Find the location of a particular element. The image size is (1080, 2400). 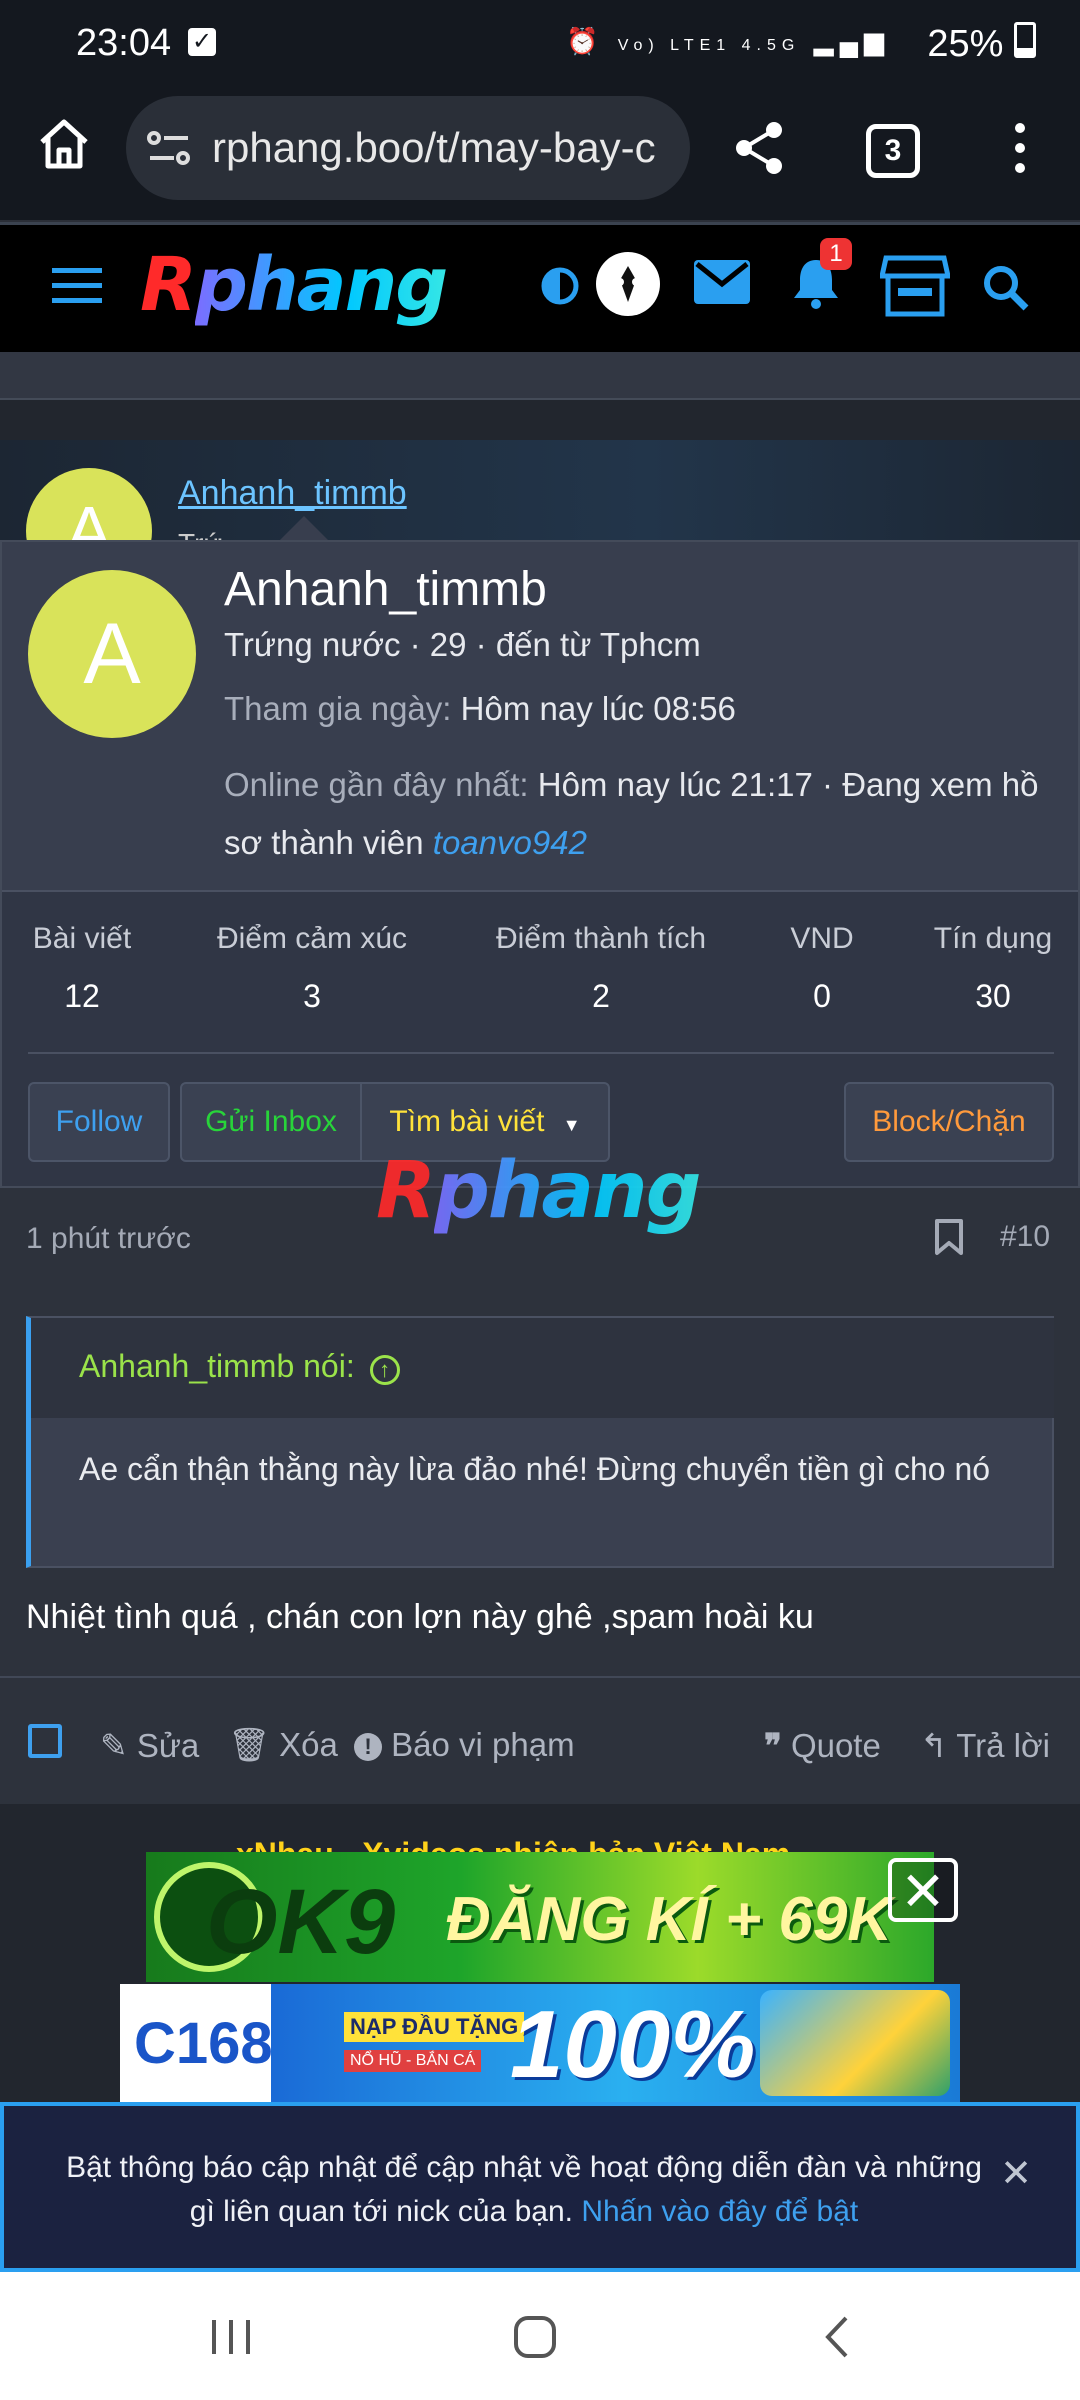

battery-indicator: 25% is located at coordinates (981, 44).